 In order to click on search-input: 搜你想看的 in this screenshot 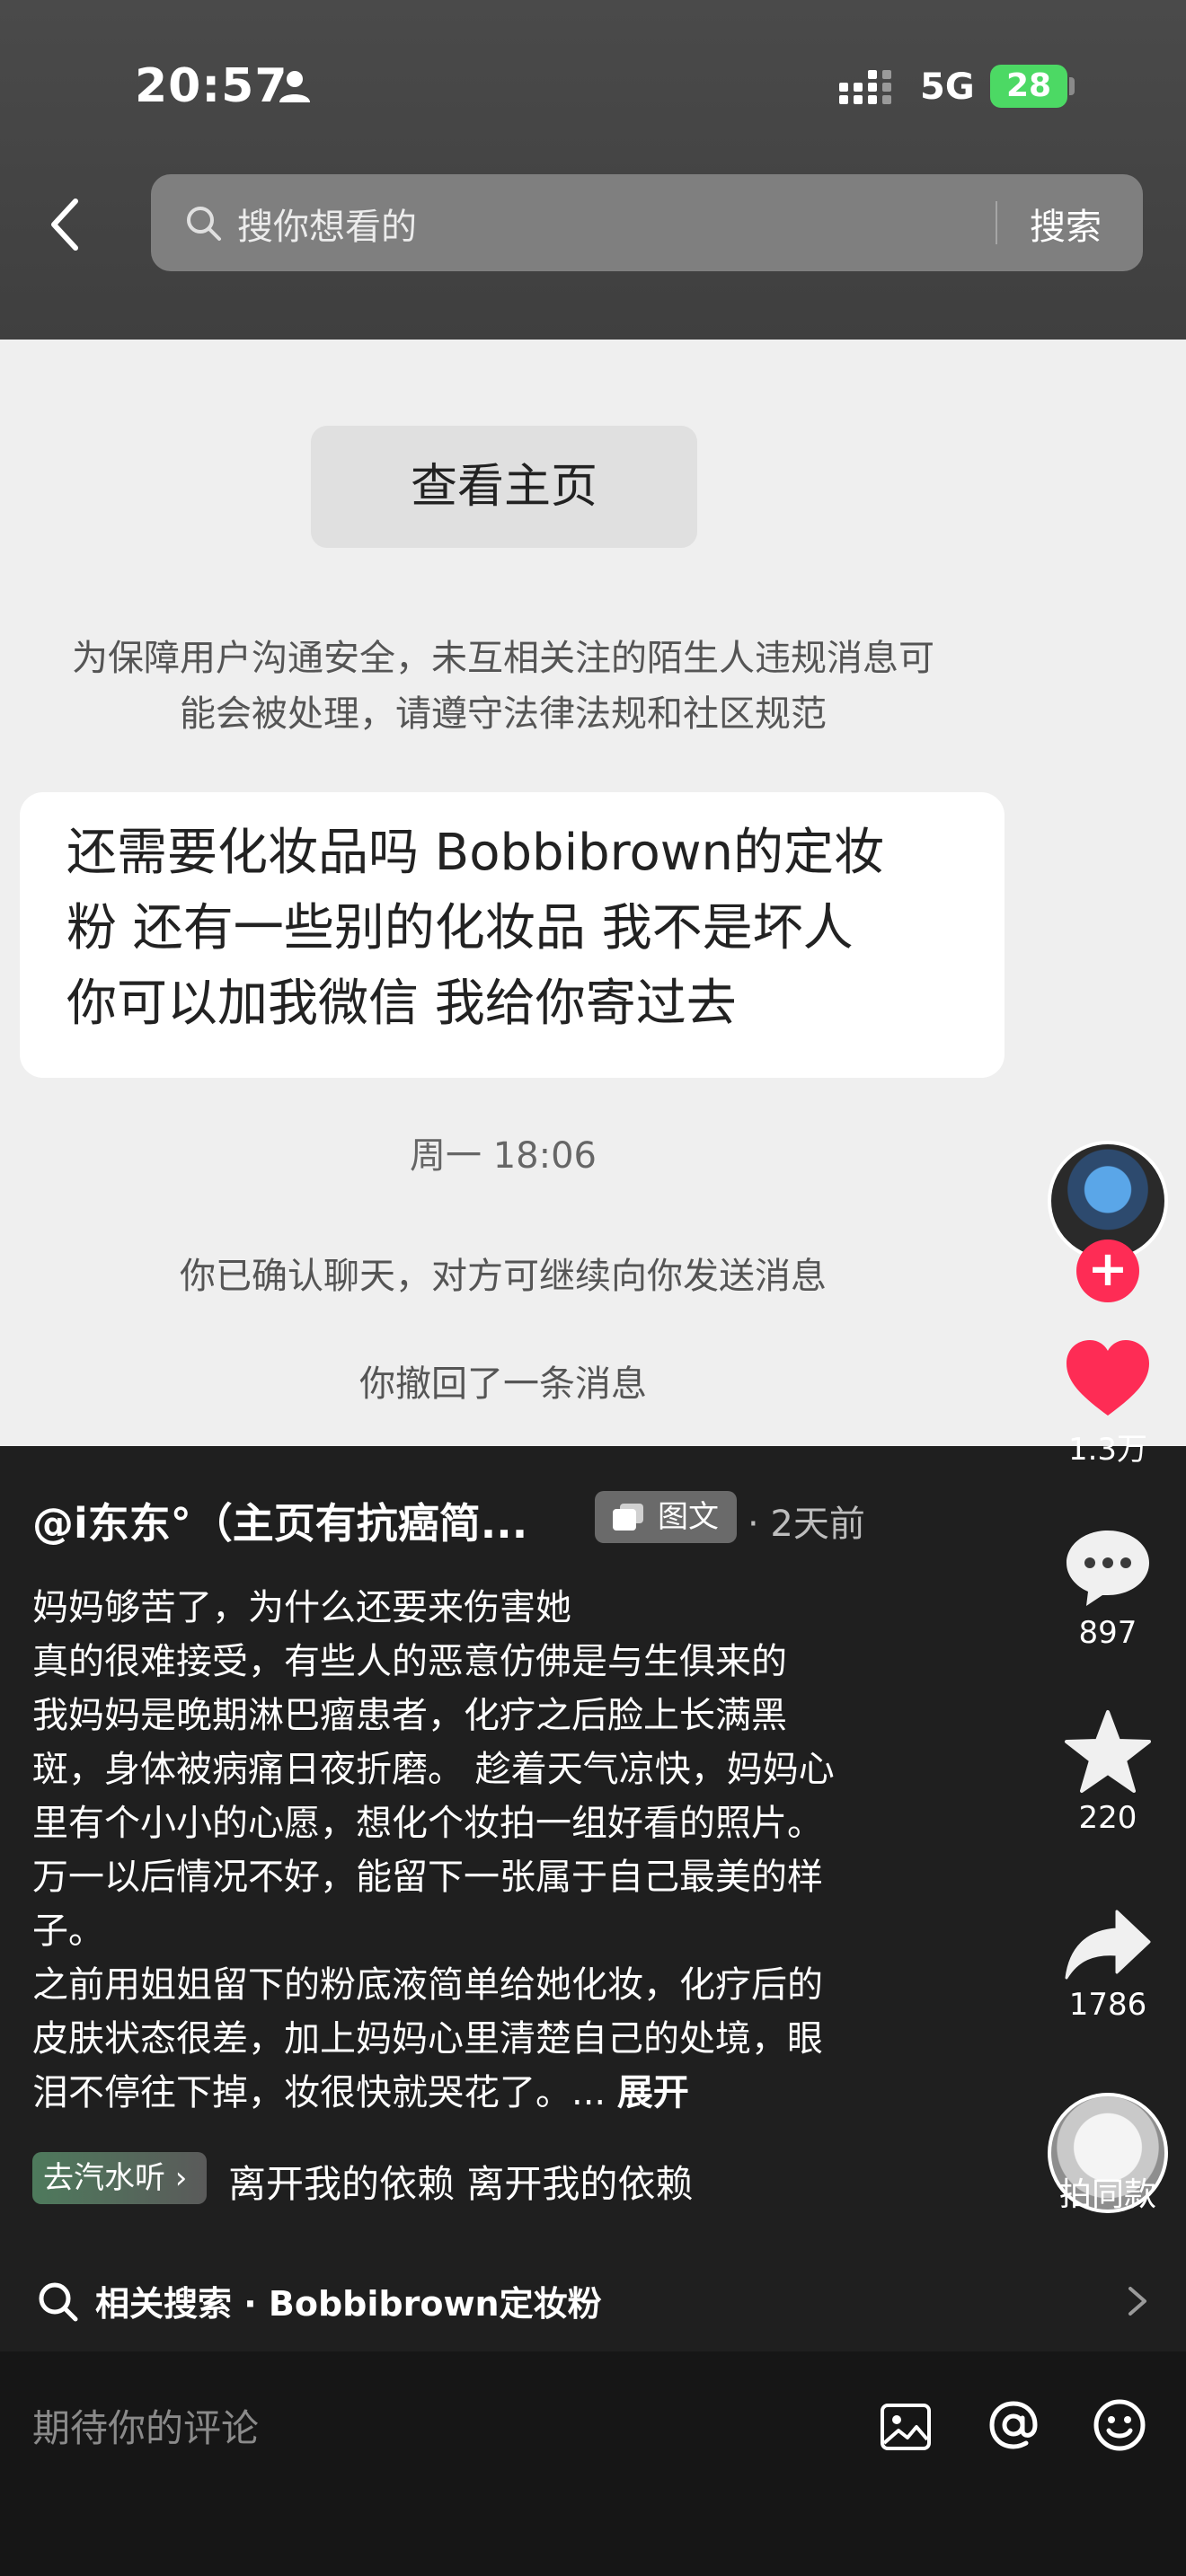, I will do `click(327, 224)`.